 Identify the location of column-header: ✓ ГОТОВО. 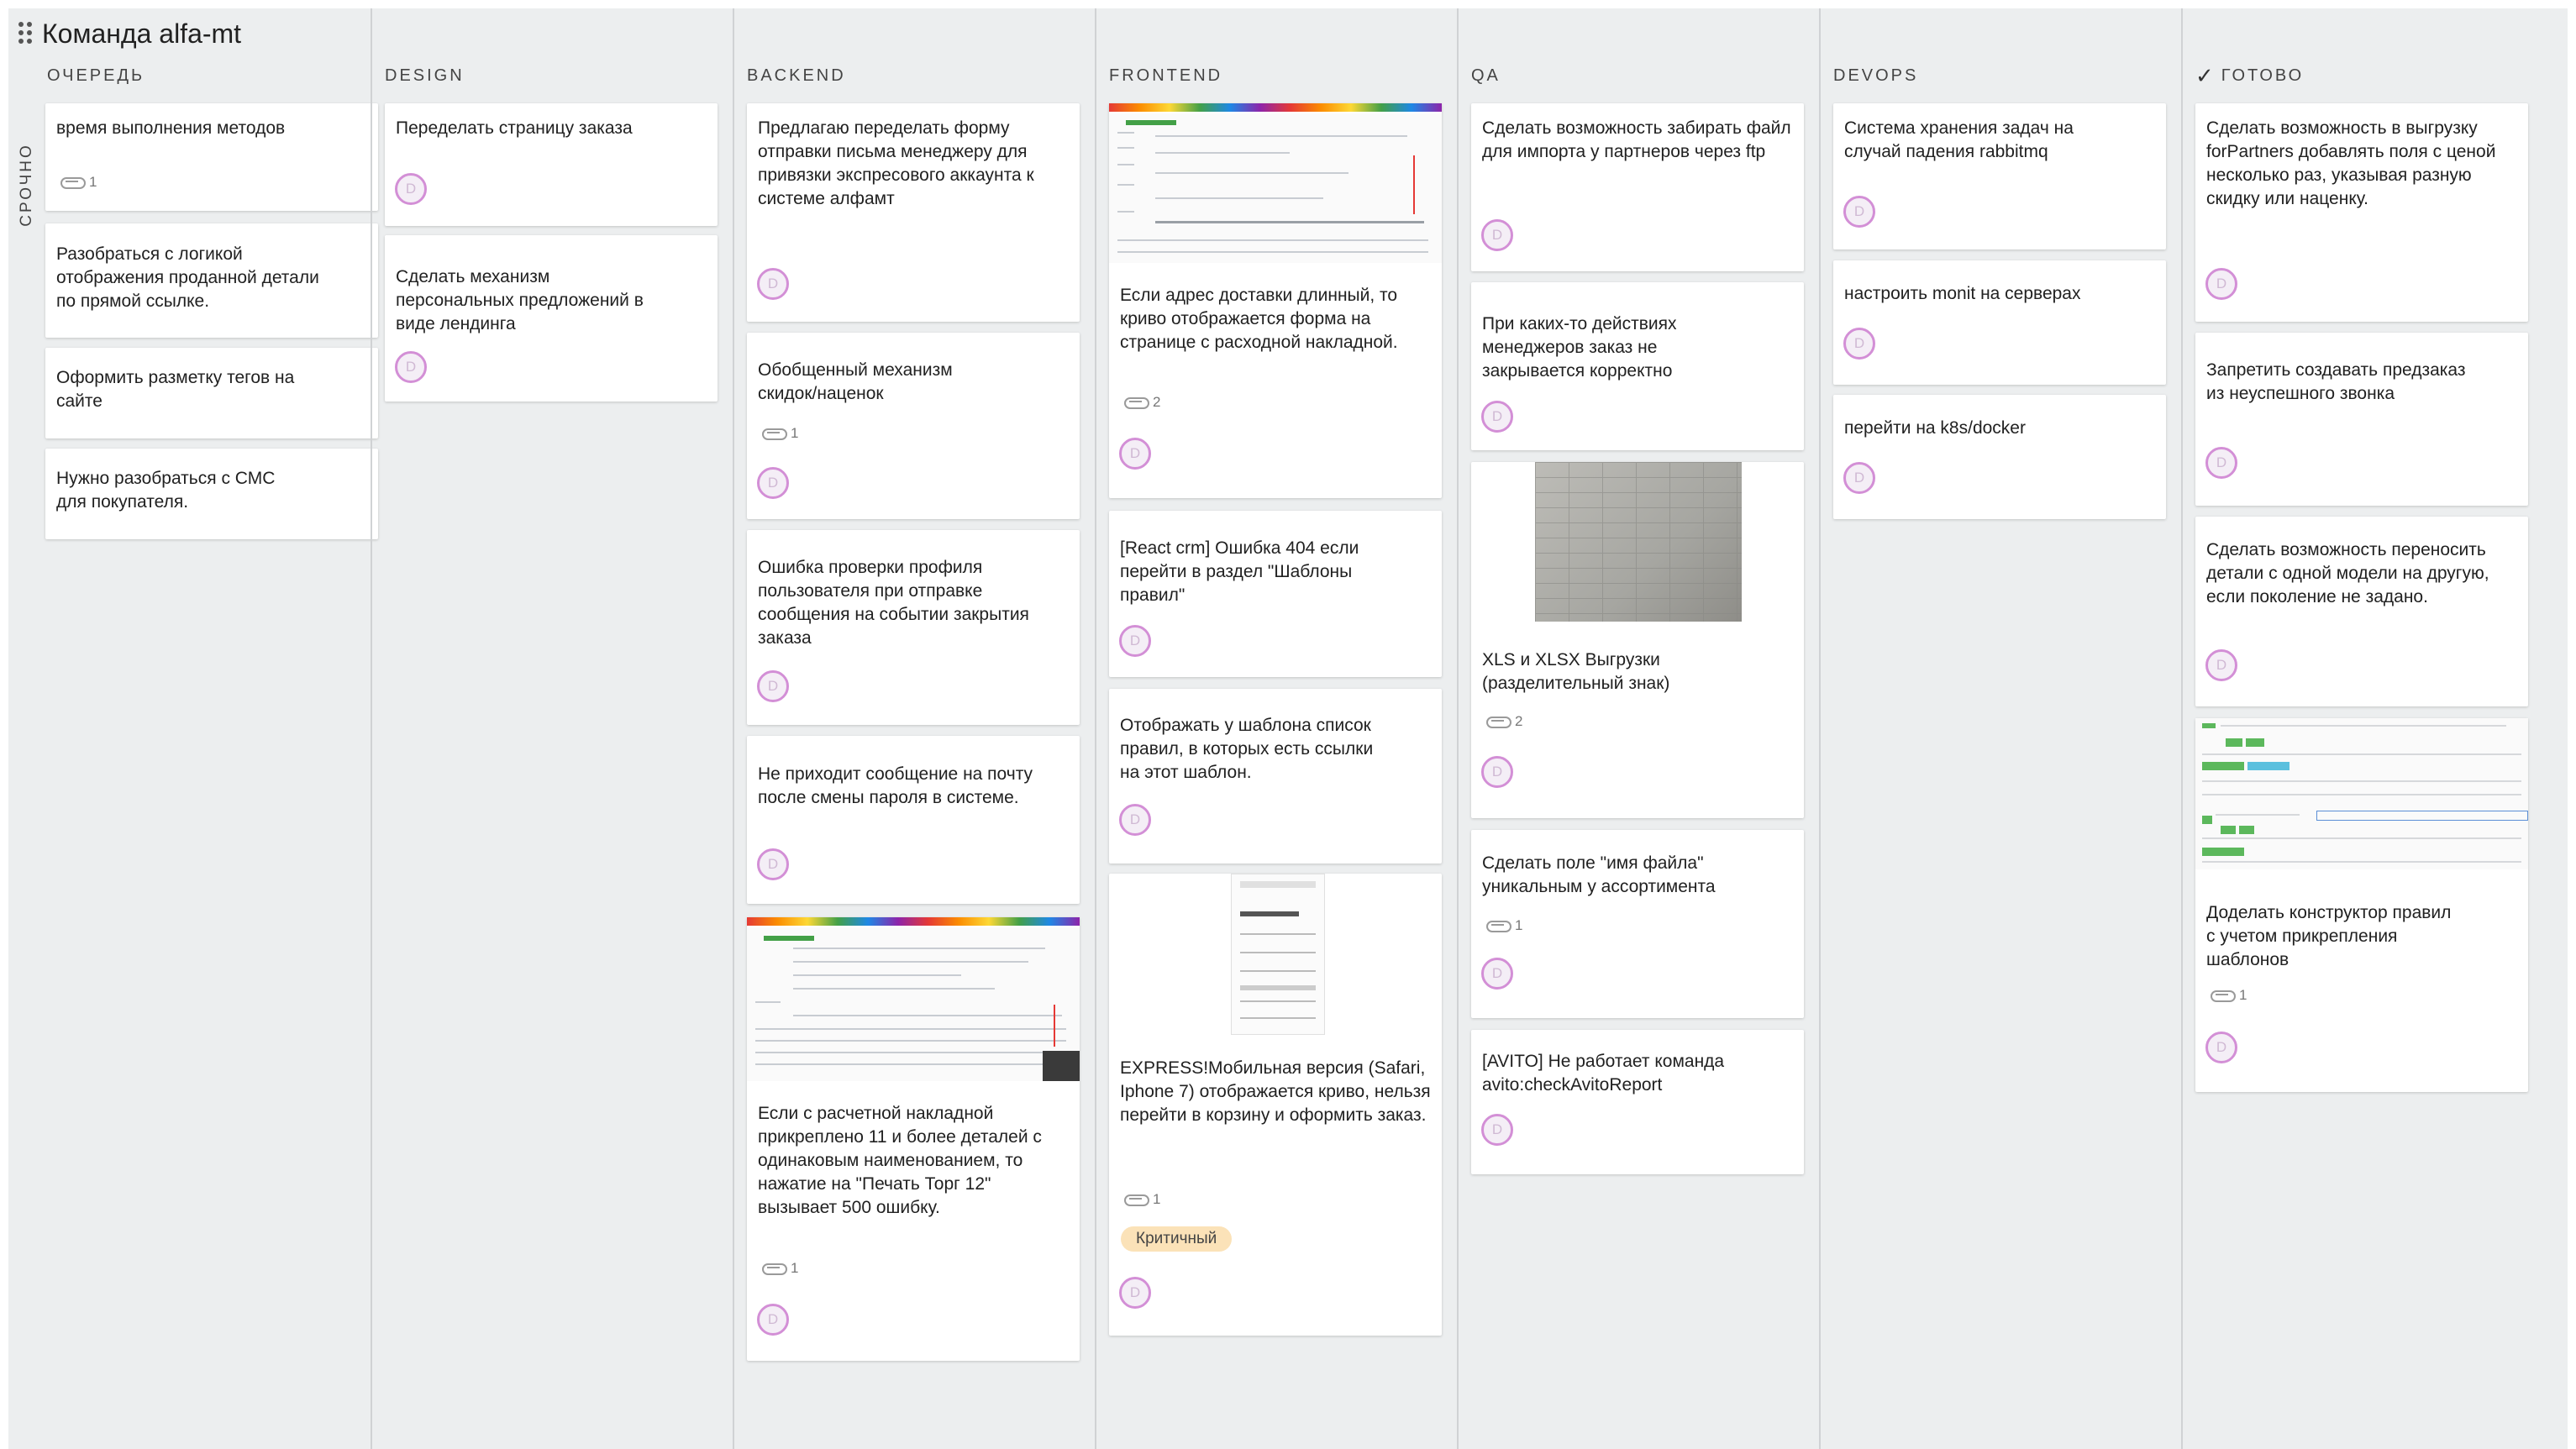
(2249, 75).